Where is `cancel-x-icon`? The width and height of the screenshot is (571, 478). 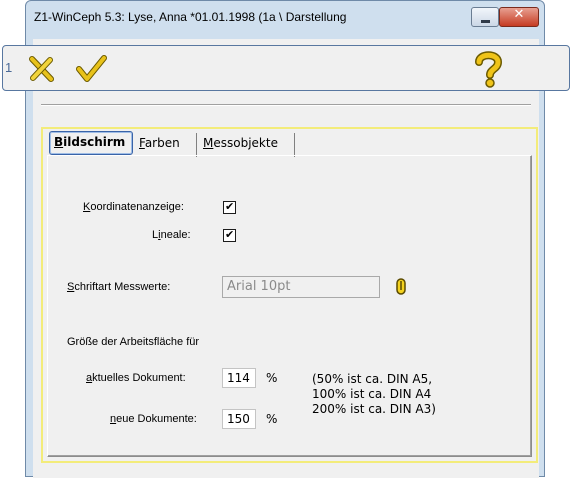 cancel-x-icon is located at coordinates (41, 69).